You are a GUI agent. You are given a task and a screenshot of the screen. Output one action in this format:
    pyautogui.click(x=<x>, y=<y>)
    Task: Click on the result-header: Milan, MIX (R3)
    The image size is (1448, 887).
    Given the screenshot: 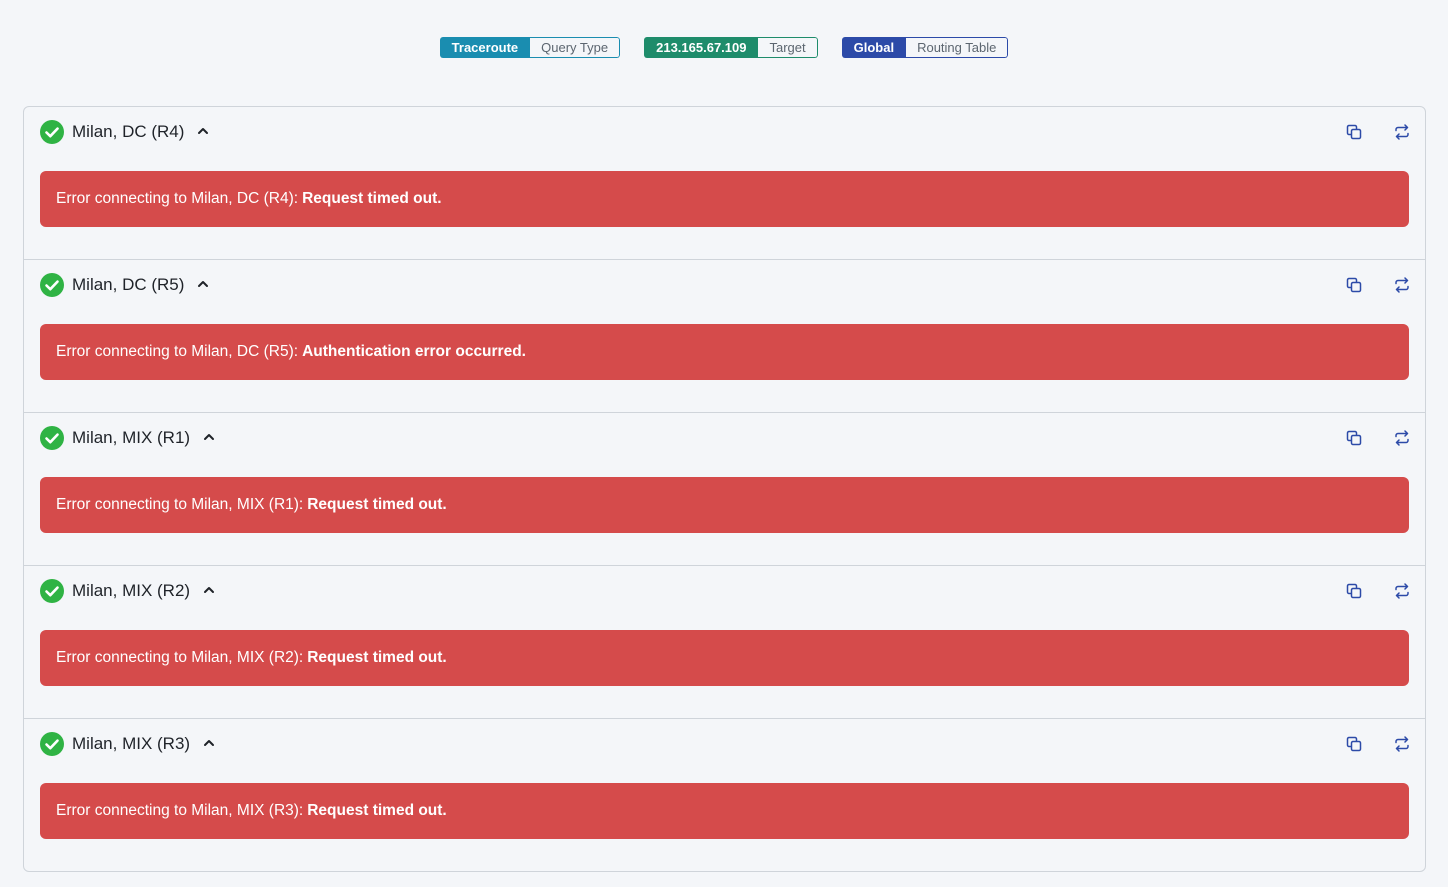 What is the action you would take?
    pyautogui.click(x=724, y=744)
    